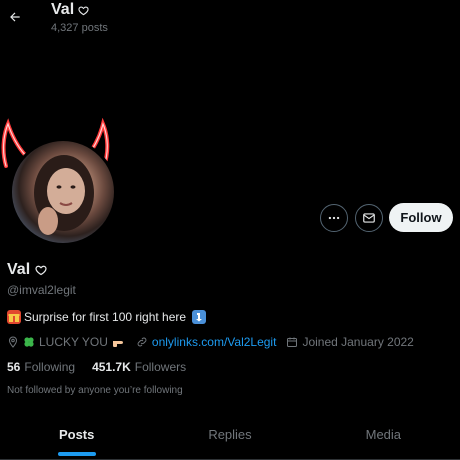  Describe the element at coordinates (41, 290) in the screenshot. I see `profile-handle: @imval2legit` at that location.